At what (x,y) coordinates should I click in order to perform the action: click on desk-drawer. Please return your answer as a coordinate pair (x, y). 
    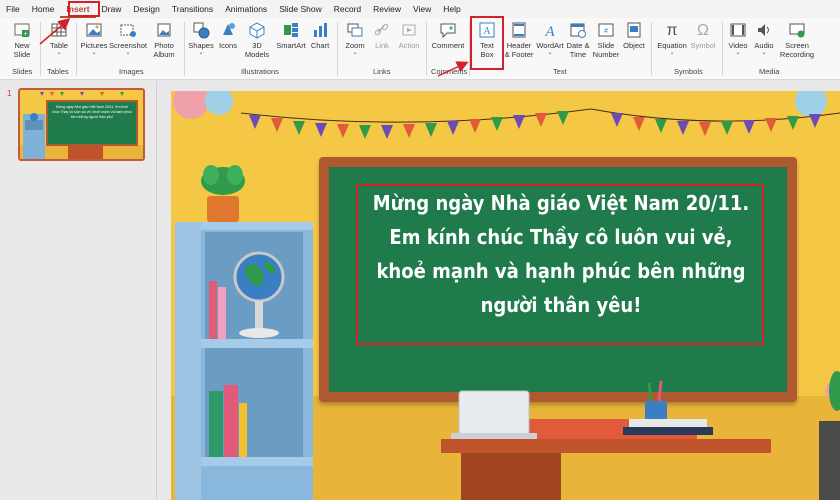
    Looking at the image, I should click on (511, 476).